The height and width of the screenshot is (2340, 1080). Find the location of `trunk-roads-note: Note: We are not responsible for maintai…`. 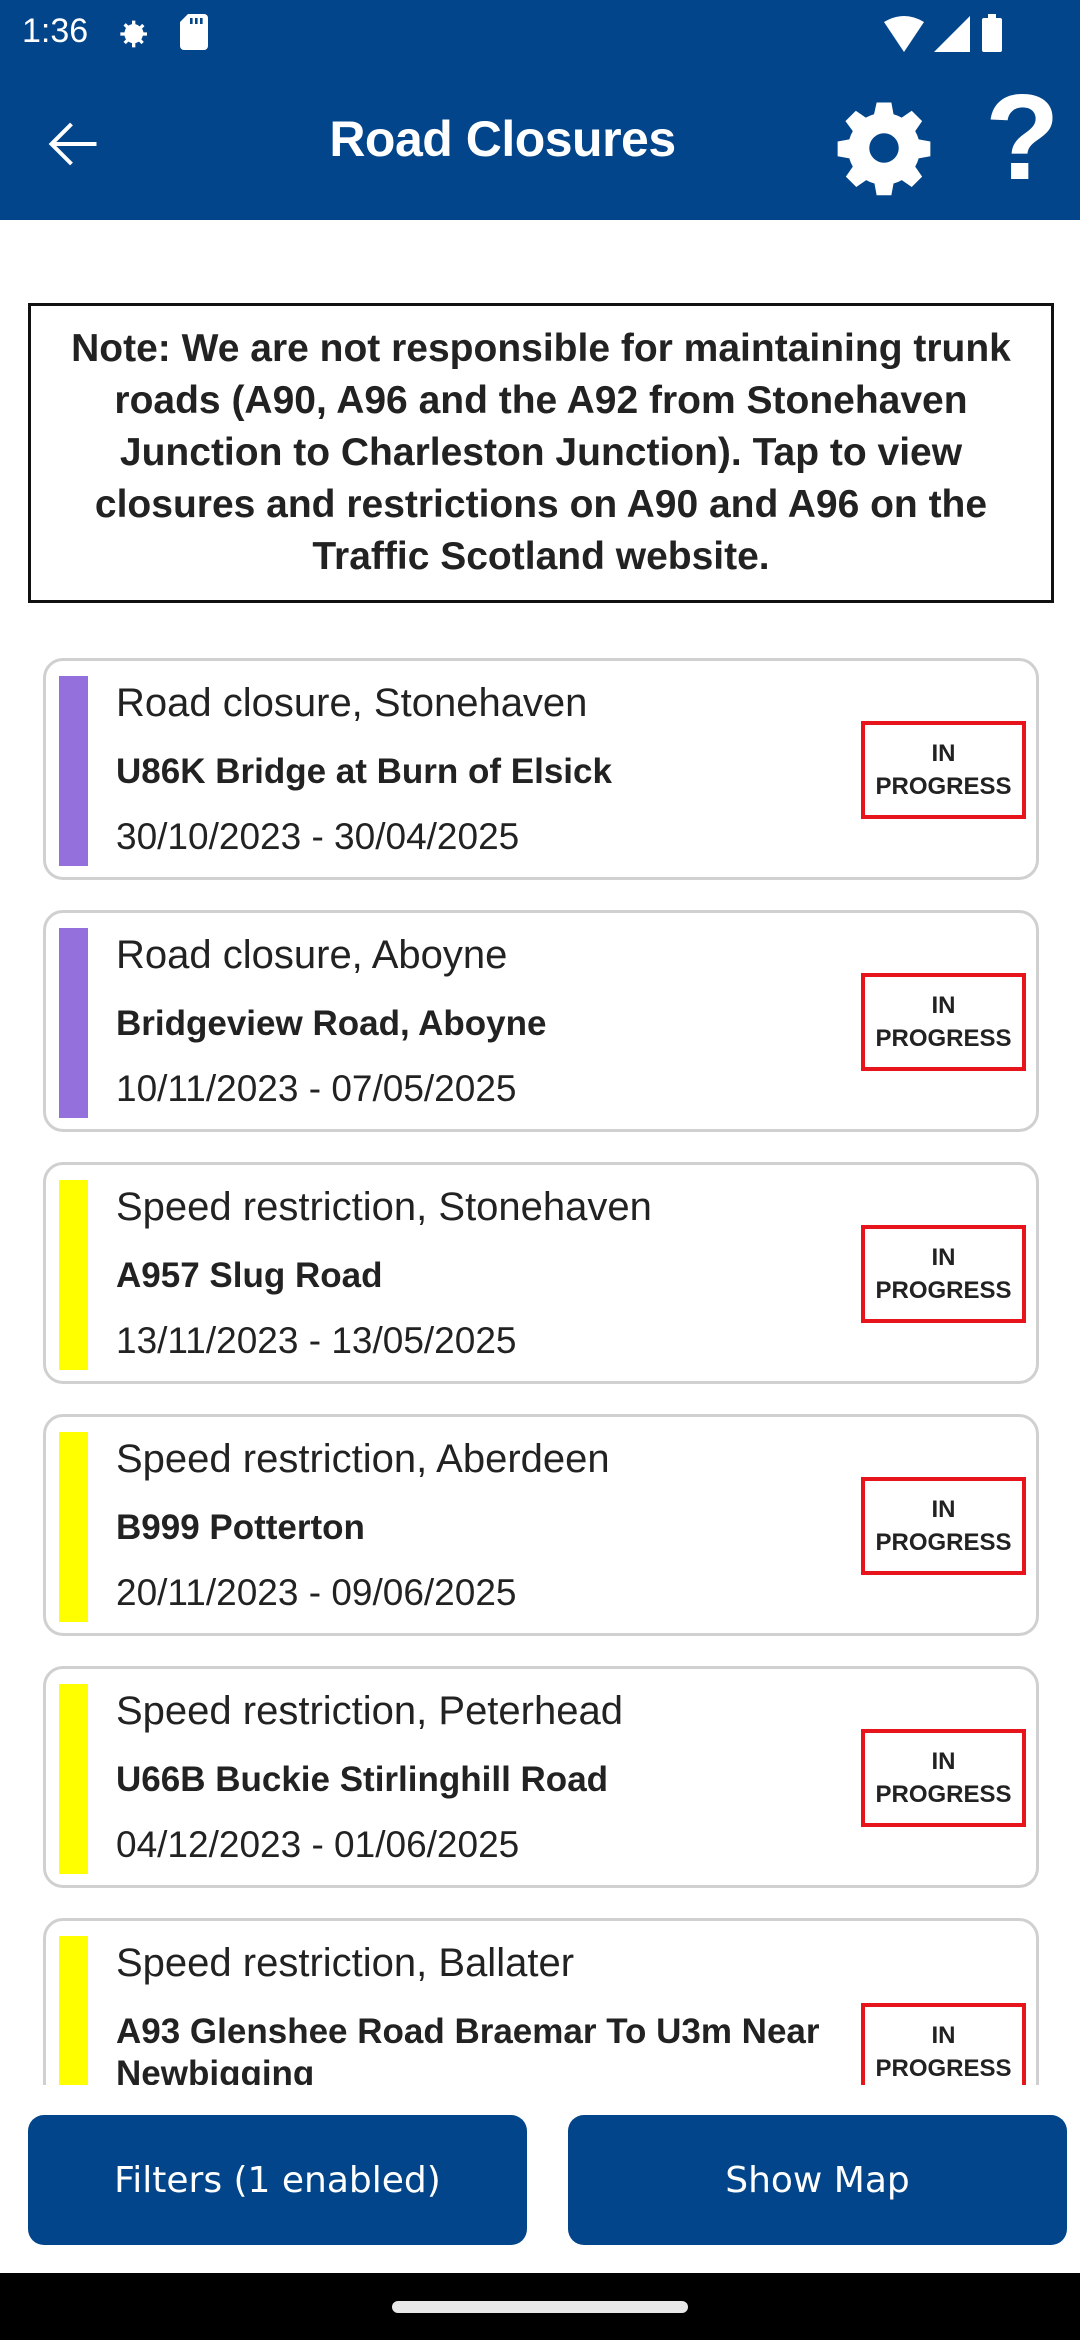

trunk-roads-note: Note: We are not responsible for maintai… is located at coordinates (541, 453).